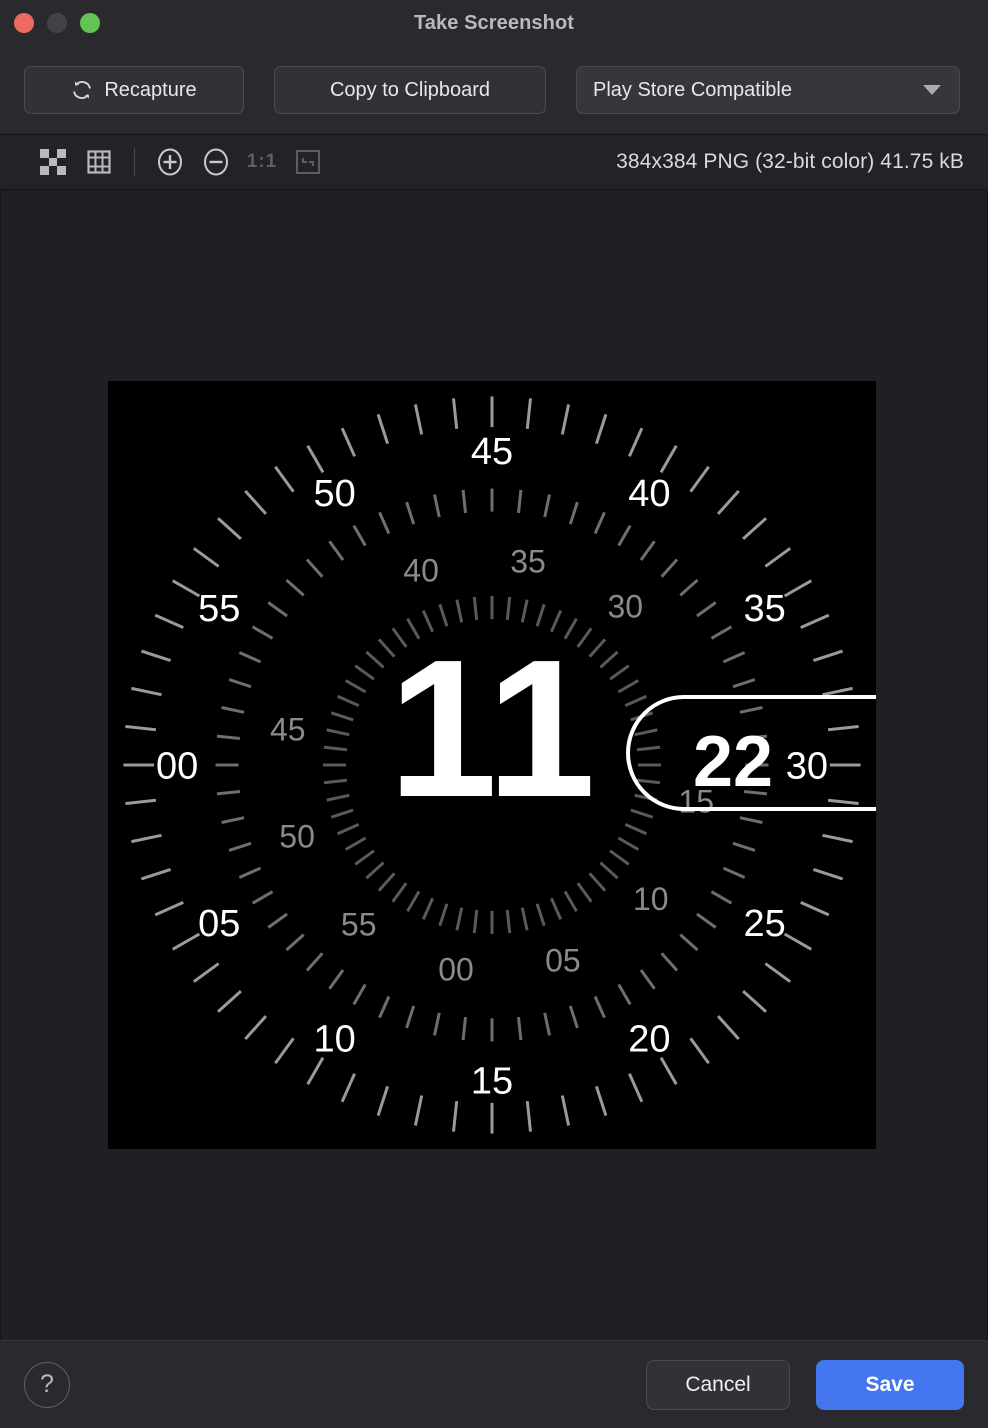 This screenshot has height=1428, width=988. I want to click on grid-glyph, so click(99, 162).